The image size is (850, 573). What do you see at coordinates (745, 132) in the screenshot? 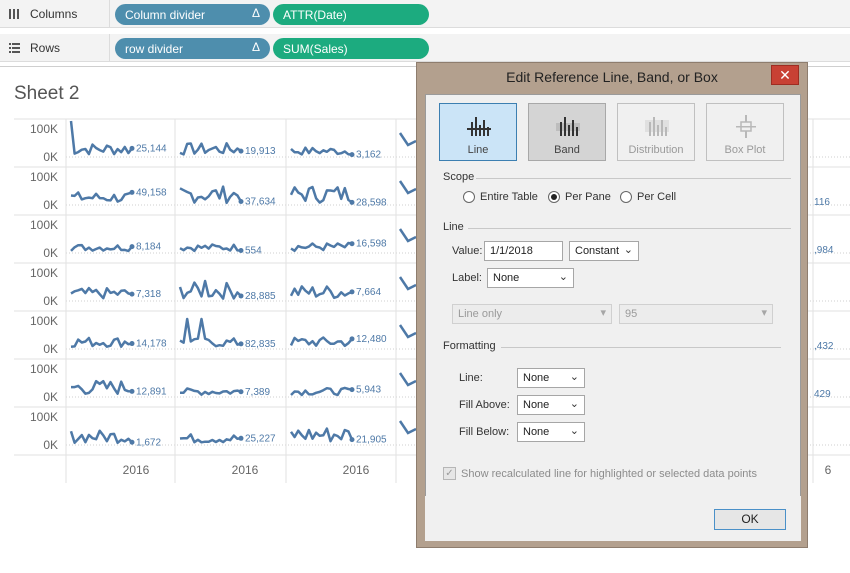
I see `type-box-plot-button: Box Plot` at bounding box center [745, 132].